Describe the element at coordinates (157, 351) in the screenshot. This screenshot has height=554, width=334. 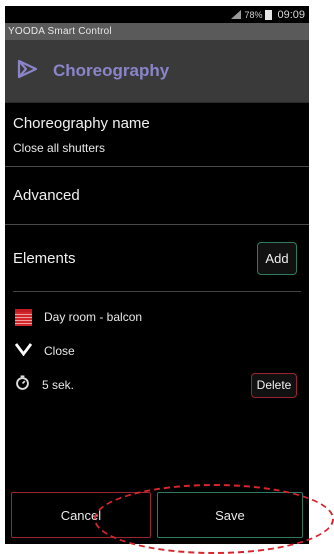
I see `list-item: Close` at that location.